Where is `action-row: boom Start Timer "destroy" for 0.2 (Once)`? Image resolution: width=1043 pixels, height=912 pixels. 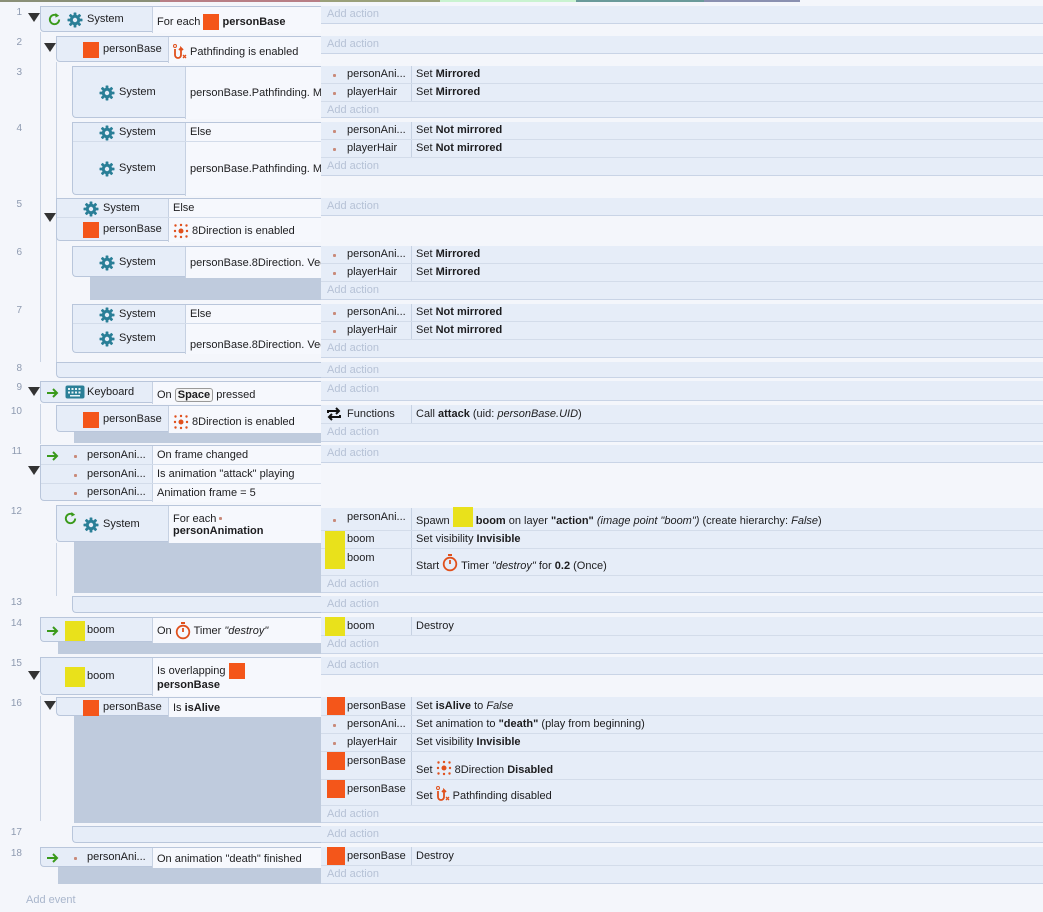
action-row: boom Start Timer "destroy" for 0.2 (Once) is located at coordinates (682, 562).